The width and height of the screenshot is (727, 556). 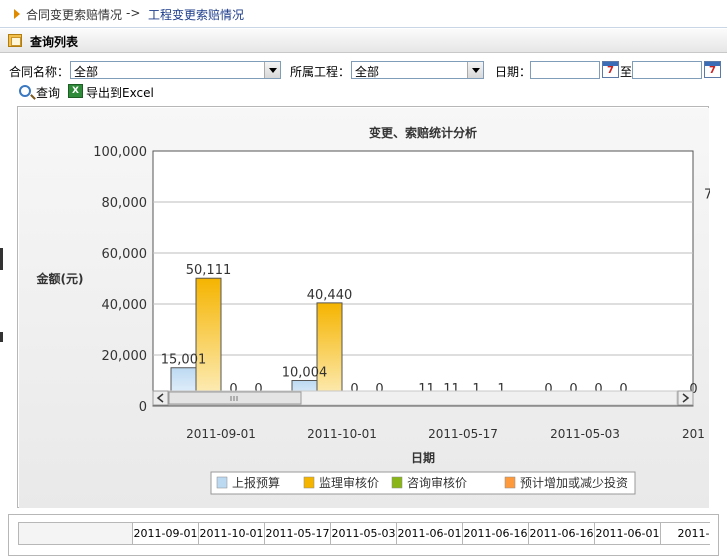 What do you see at coordinates (125, 305) in the screenshot?
I see `y-tick-label: 40,000` at bounding box center [125, 305].